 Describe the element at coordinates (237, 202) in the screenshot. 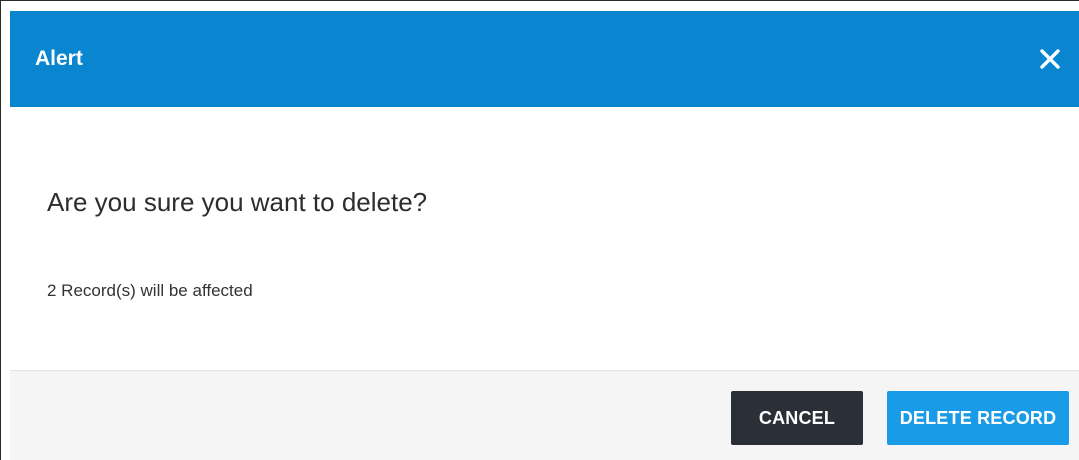

I see `confirm-message: Are you sure you want to delete?` at that location.